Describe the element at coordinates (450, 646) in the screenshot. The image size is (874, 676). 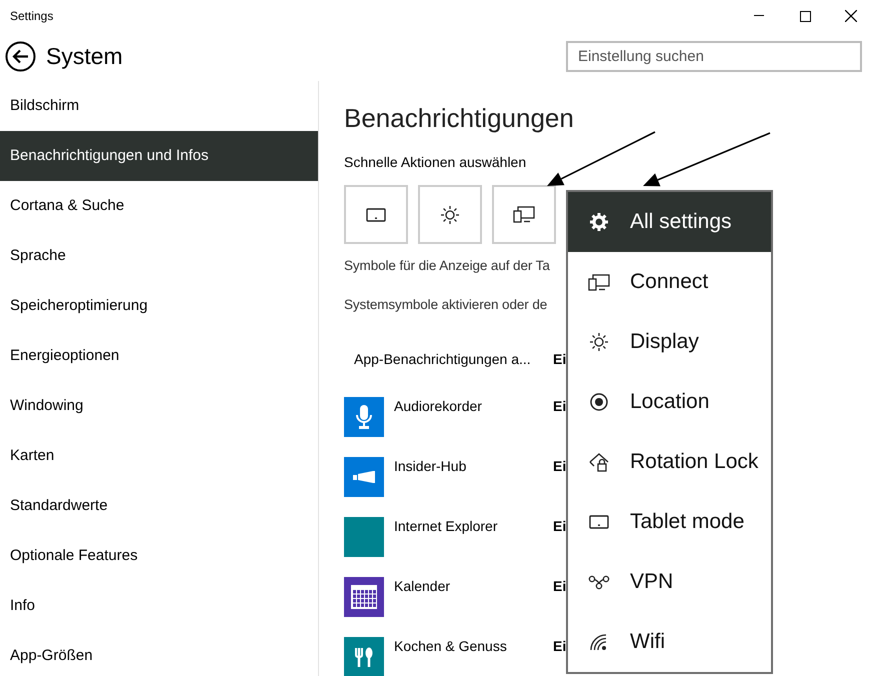
I see `app-name: Kochen & Genuss` at that location.